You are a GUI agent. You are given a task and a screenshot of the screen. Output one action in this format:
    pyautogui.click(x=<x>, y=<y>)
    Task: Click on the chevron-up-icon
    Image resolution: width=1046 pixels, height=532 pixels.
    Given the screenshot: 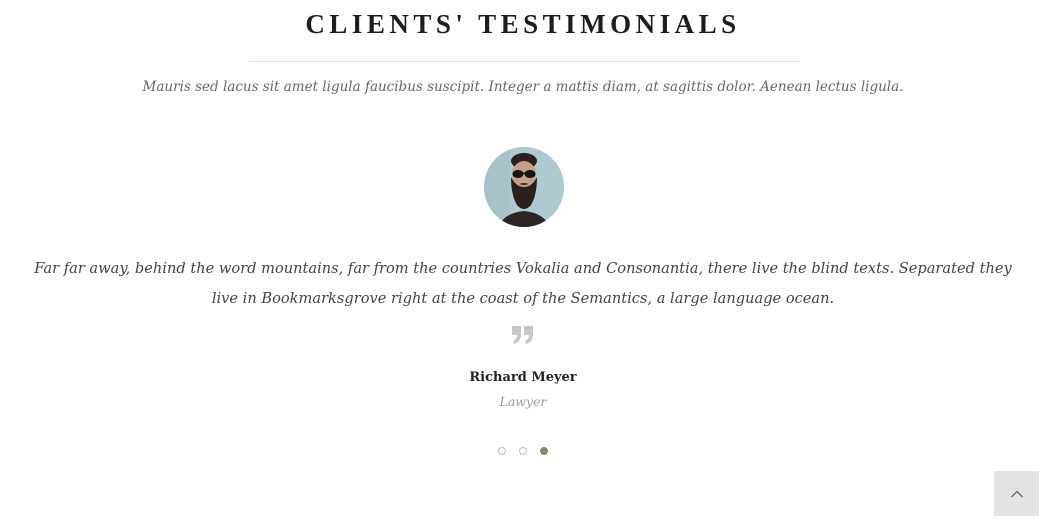 What is the action you would take?
    pyautogui.click(x=1016, y=493)
    